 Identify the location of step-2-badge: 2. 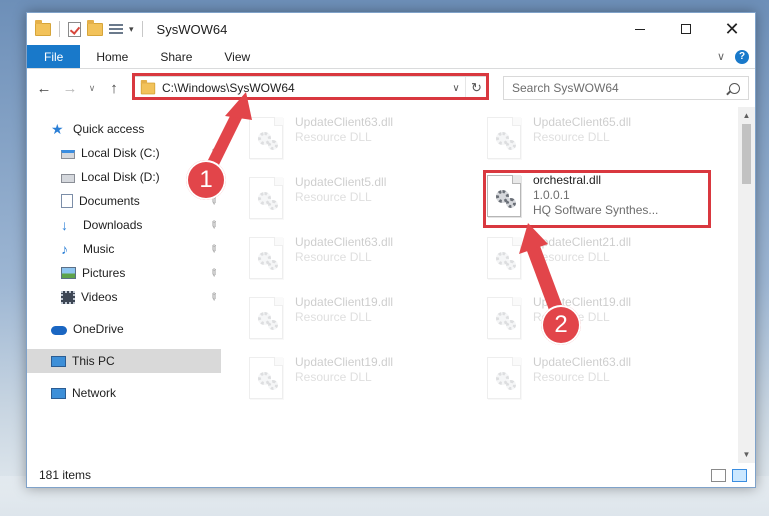
(561, 325).